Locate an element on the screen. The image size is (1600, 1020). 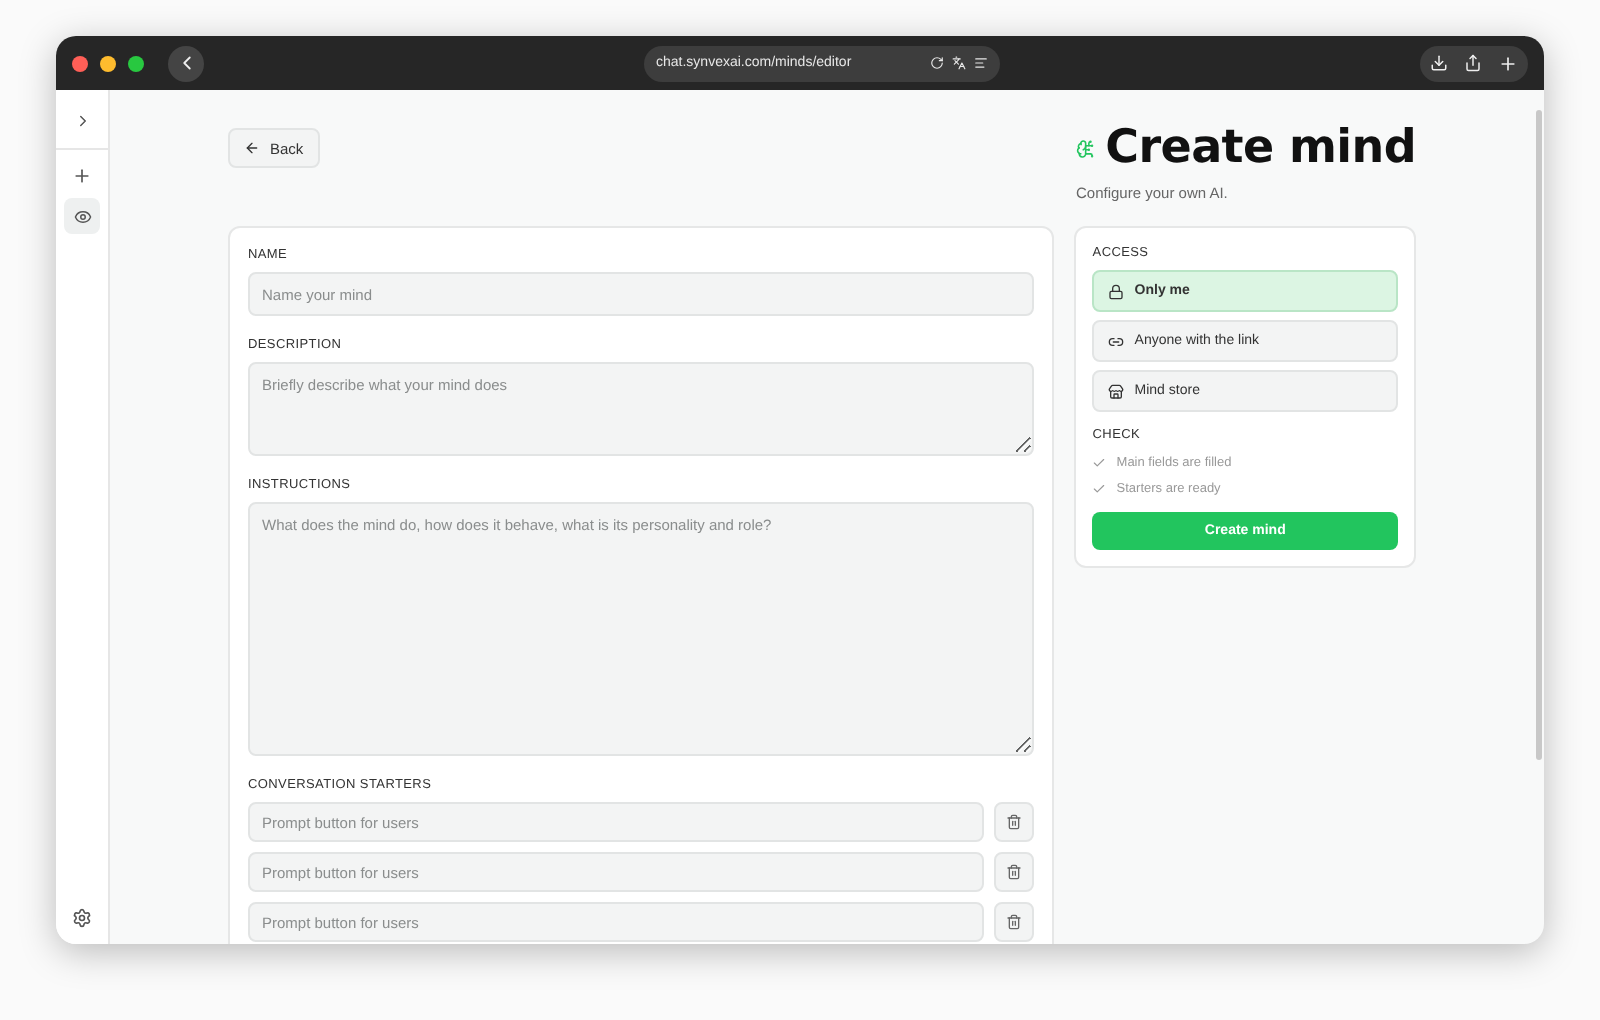
eye-icon is located at coordinates (82, 216).